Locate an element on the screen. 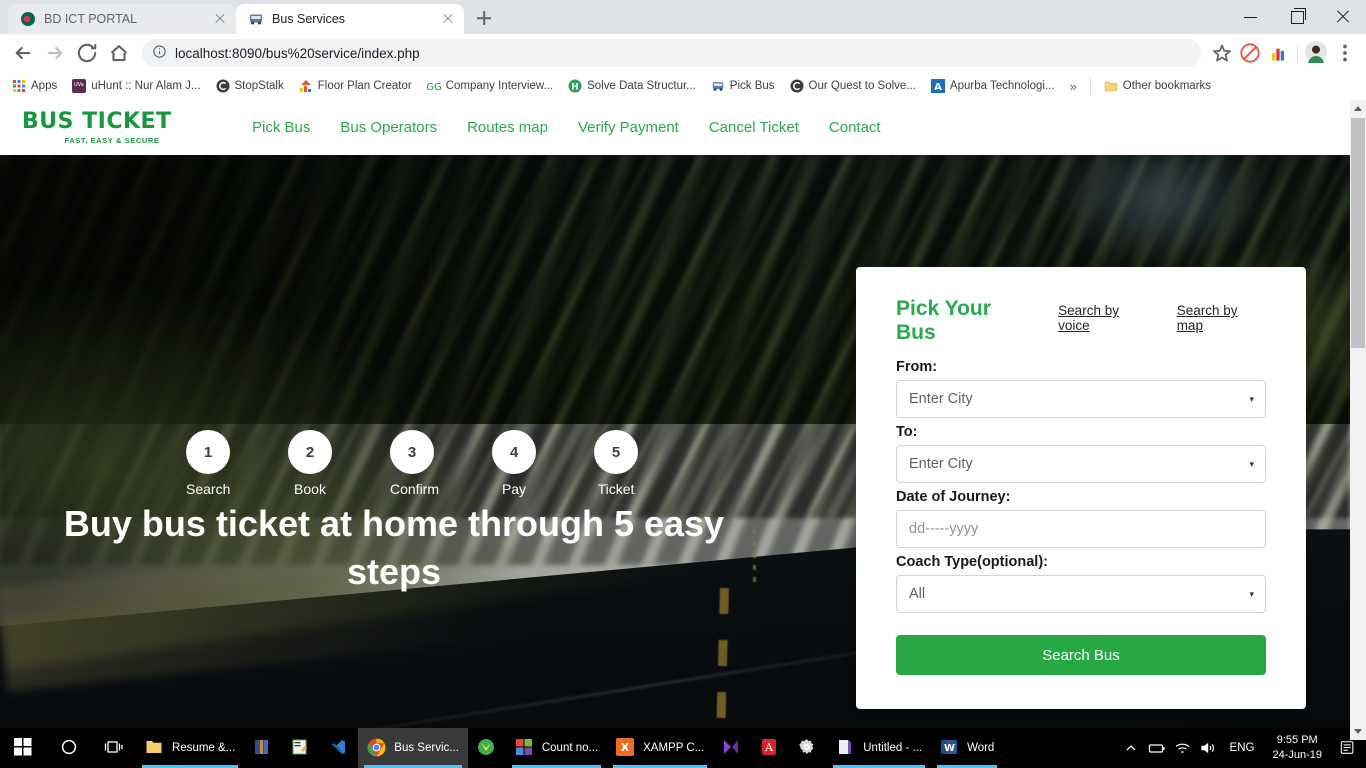 This screenshot has height=768, width=1366. taskbar-item-notepad is located at coordinates (301, 748).